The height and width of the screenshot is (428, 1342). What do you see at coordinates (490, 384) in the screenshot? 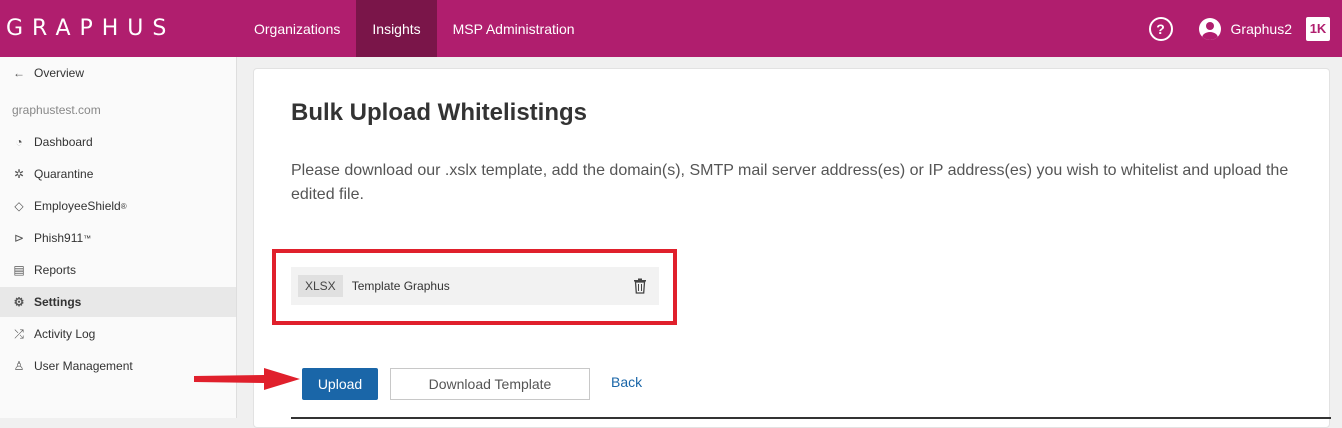
I see `download-template-button: Download Template` at bounding box center [490, 384].